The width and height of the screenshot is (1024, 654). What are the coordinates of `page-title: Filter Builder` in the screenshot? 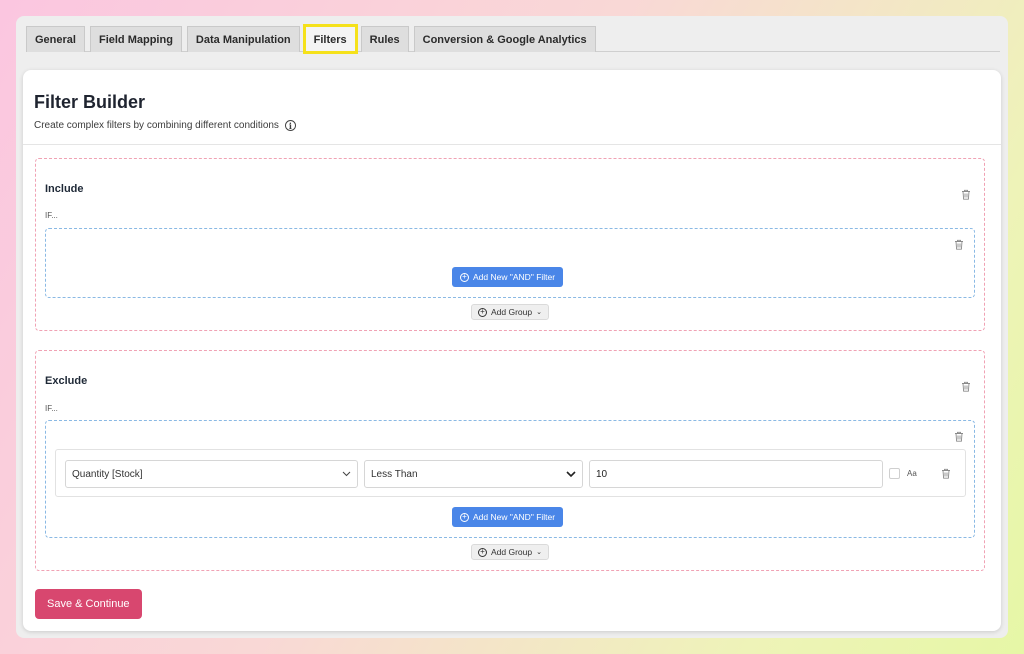 It's located at (90, 102).